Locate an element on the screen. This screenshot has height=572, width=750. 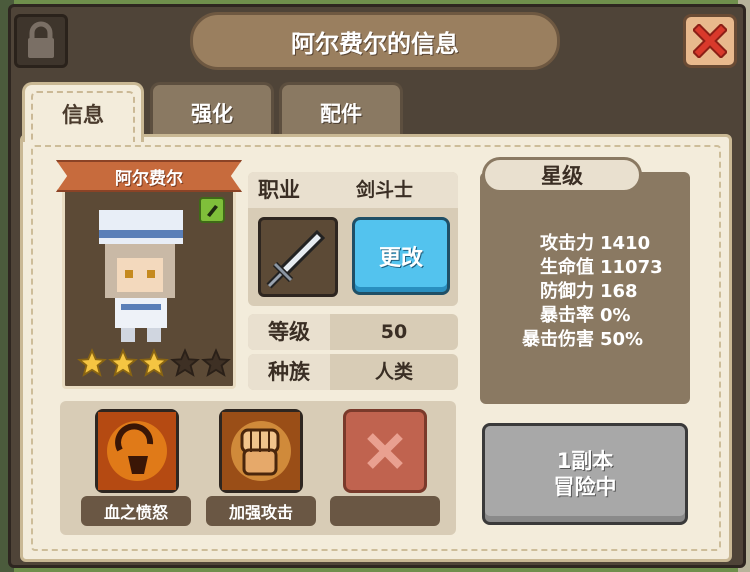
grade-stat-value: 0% is located at coordinates (615, 315).